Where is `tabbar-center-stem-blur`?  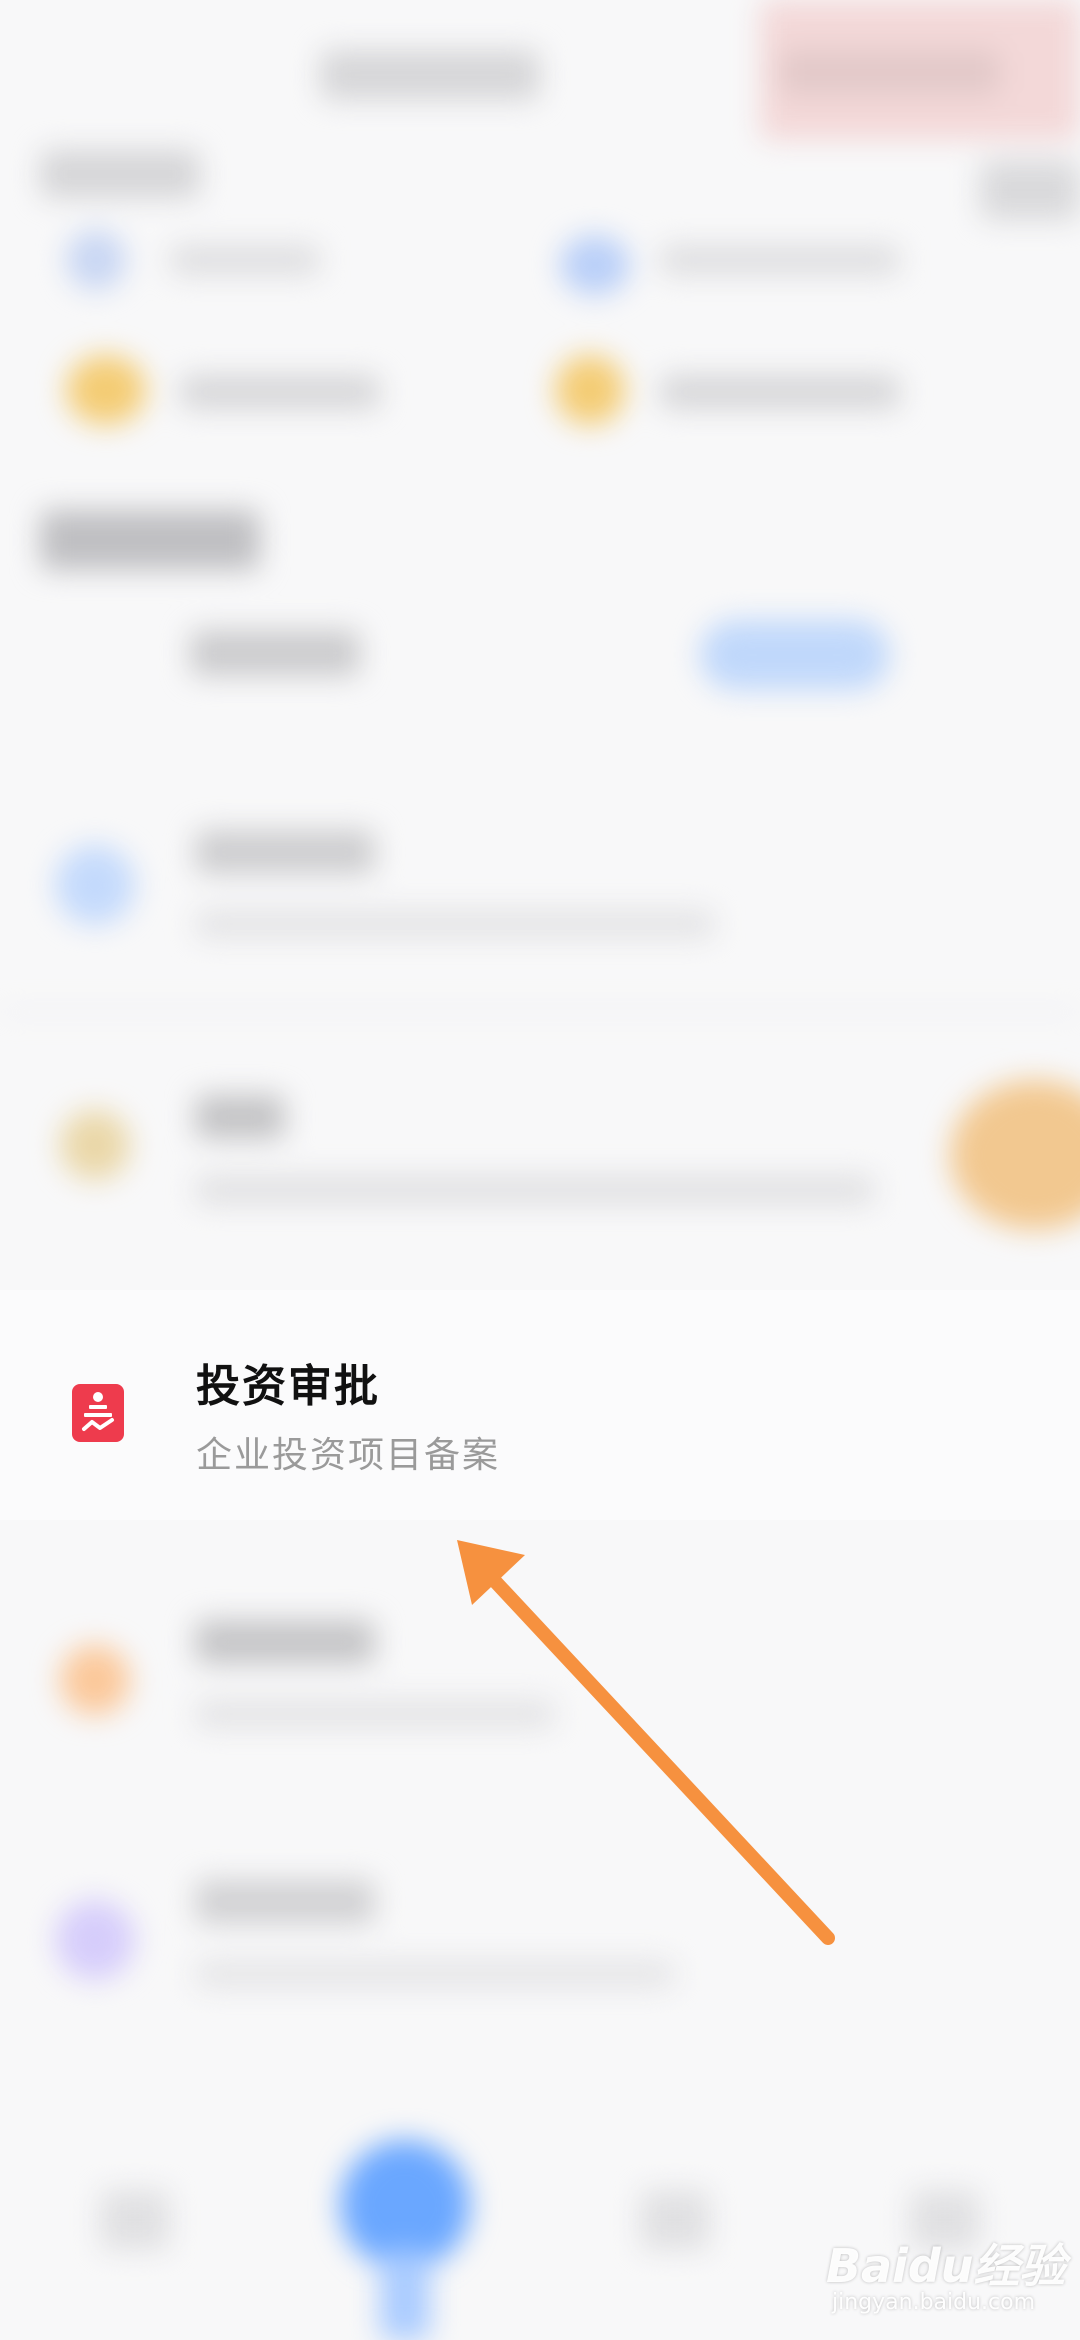 tabbar-center-stem-blur is located at coordinates (405, 2295).